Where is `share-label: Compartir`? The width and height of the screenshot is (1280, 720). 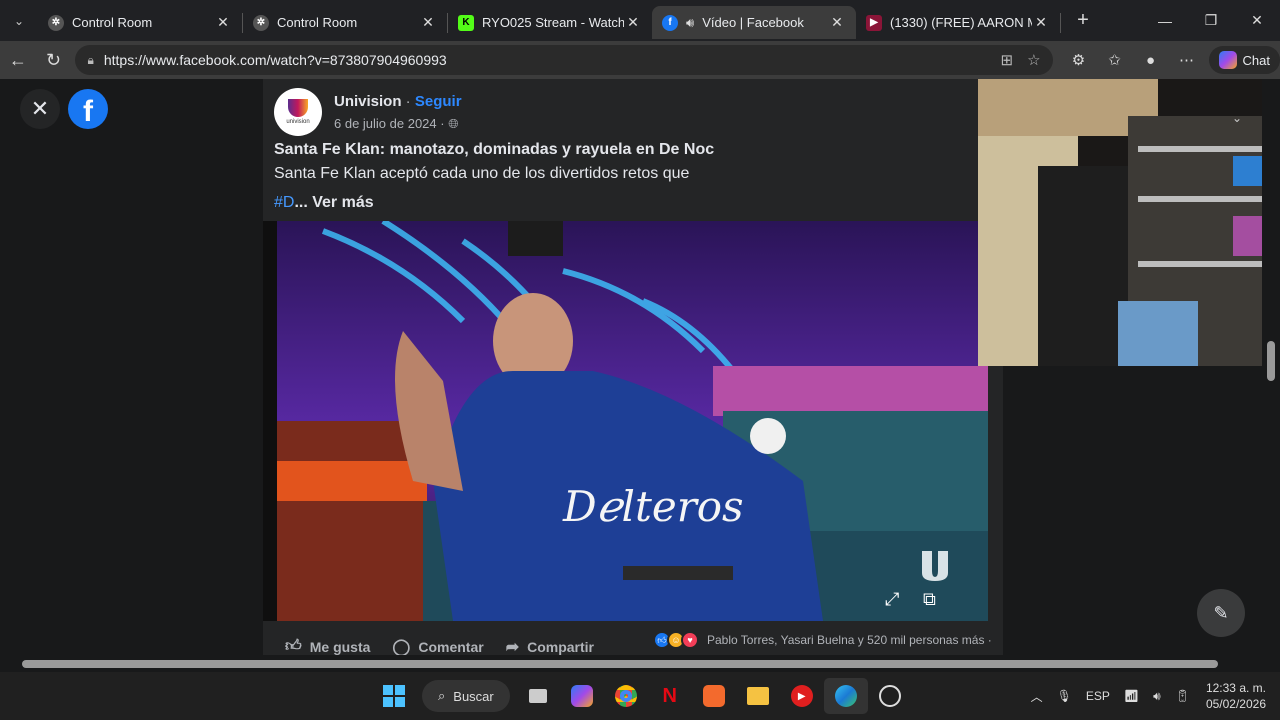
share-label: Compartir is located at coordinates (560, 646).